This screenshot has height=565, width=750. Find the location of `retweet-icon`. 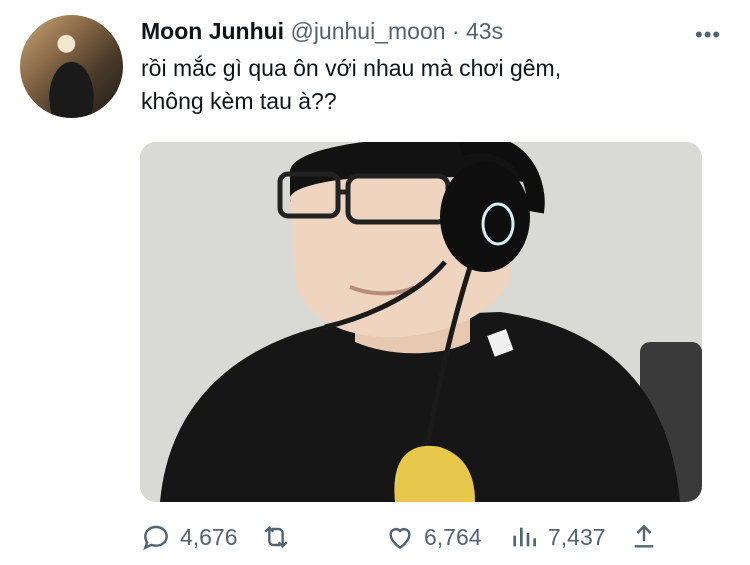

retweet-icon is located at coordinates (276, 537).